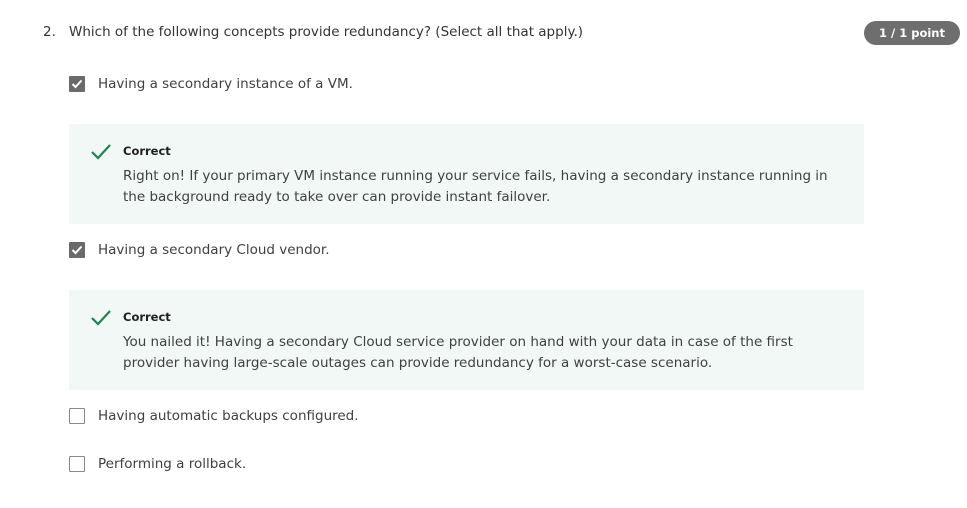  What do you see at coordinates (49, 32) in the screenshot?
I see `question-number: 2.` at bounding box center [49, 32].